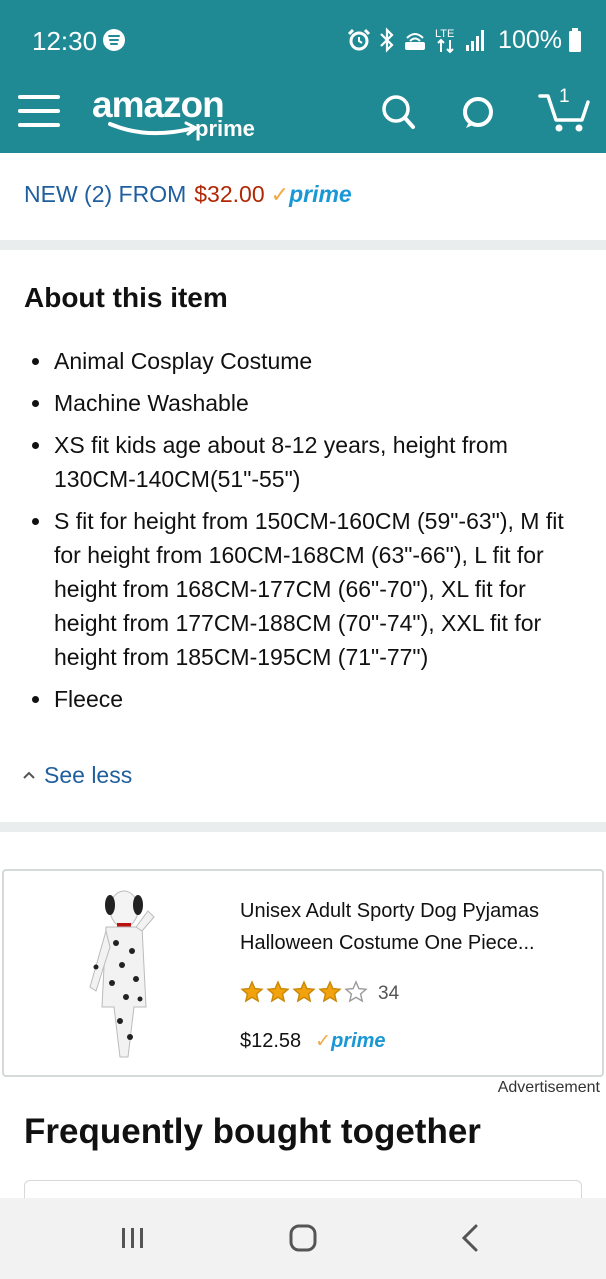 The width and height of the screenshot is (606, 1279). What do you see at coordinates (478, 112) in the screenshot?
I see `alexa-icon` at bounding box center [478, 112].